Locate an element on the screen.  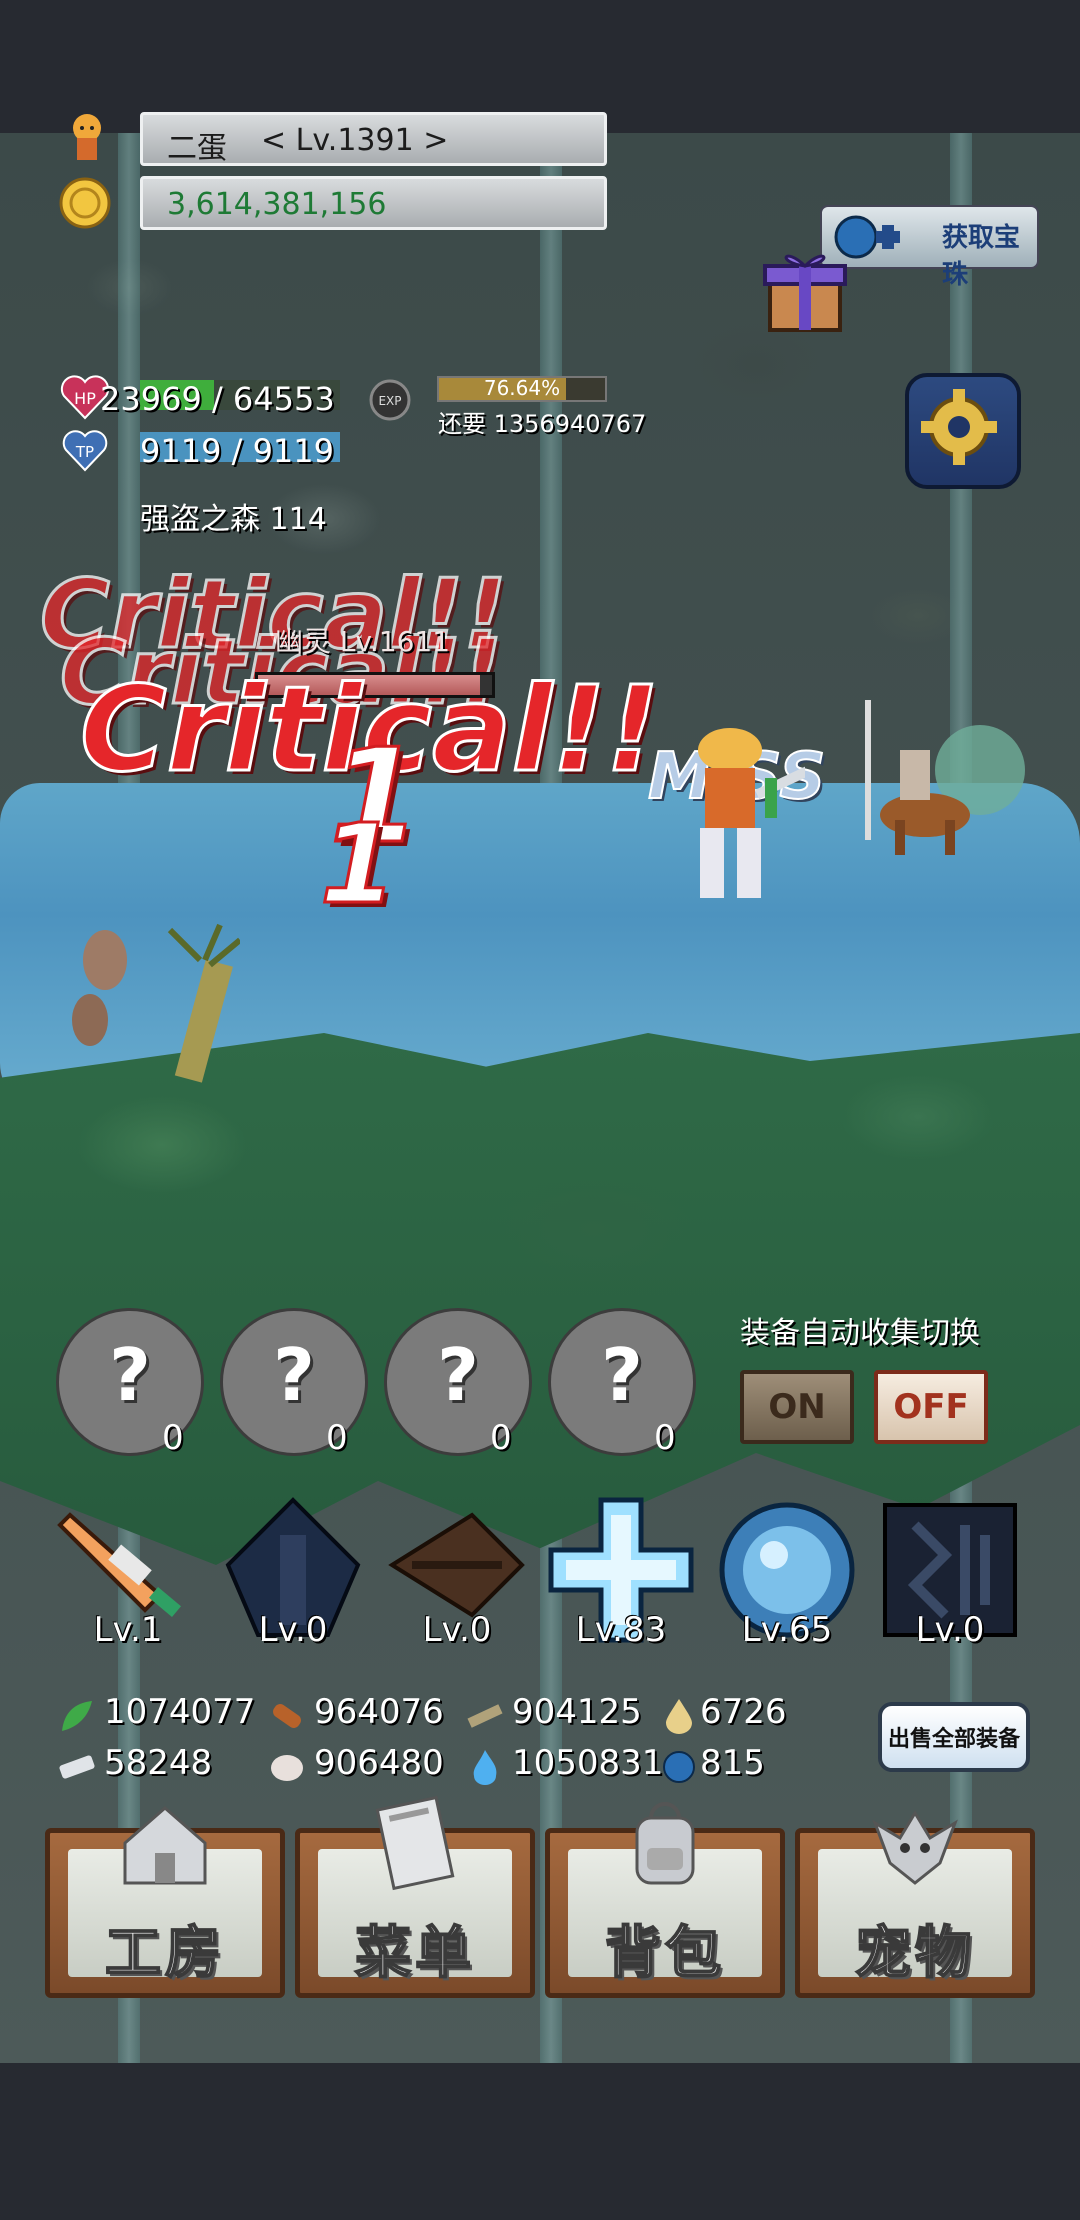
equip-level: Lv.65 is located at coordinates (787, 1630).